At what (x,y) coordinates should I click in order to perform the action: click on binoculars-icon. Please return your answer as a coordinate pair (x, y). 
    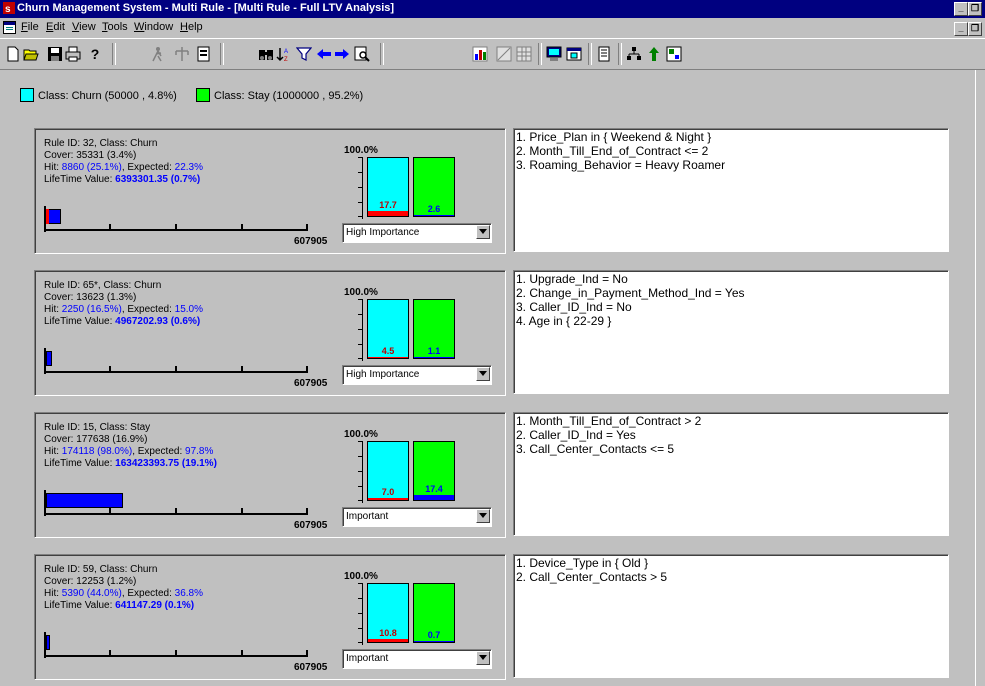
    Looking at the image, I should click on (266, 54).